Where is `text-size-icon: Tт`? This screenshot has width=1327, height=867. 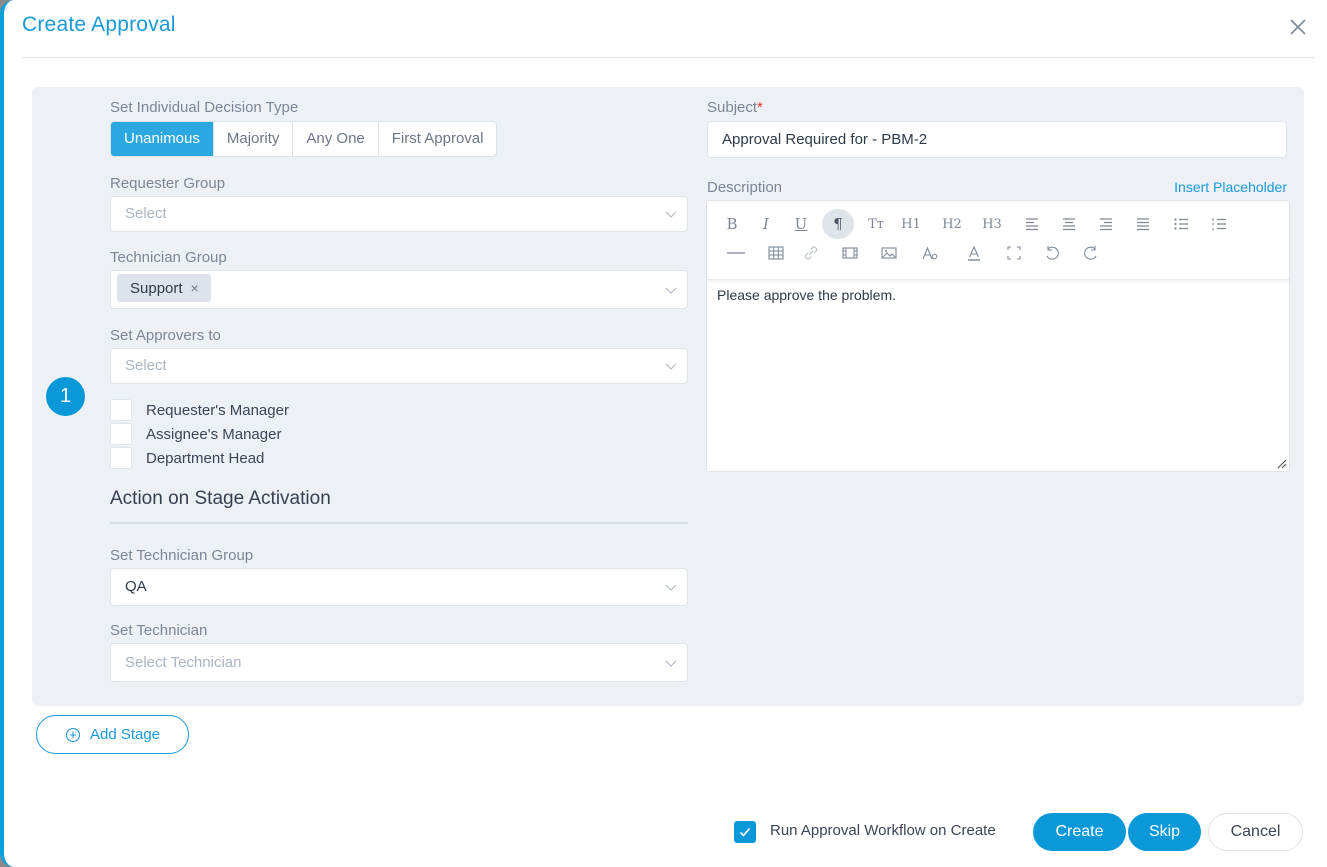 text-size-icon: Tт is located at coordinates (876, 224).